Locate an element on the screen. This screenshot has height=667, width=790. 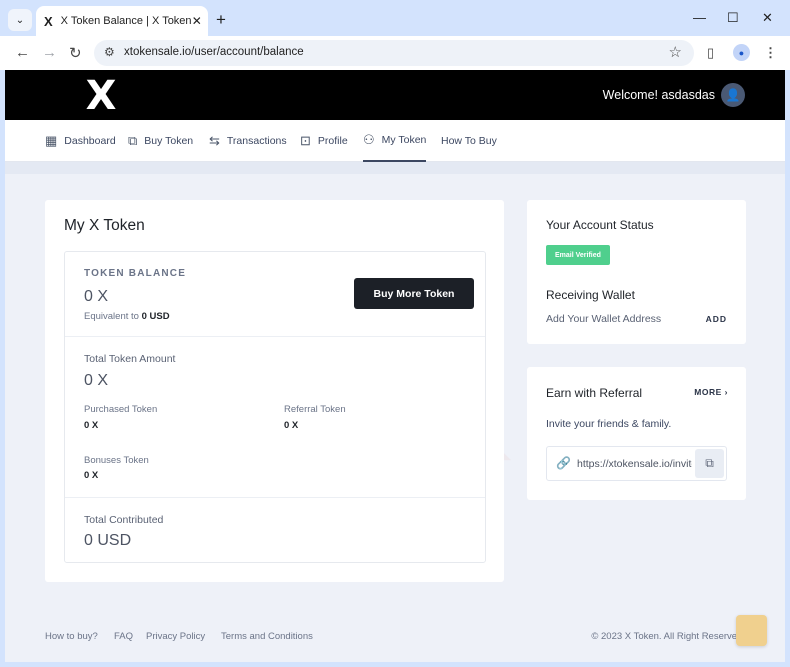
invite-text: Invite your friends & family. is located at coordinates (609, 424).